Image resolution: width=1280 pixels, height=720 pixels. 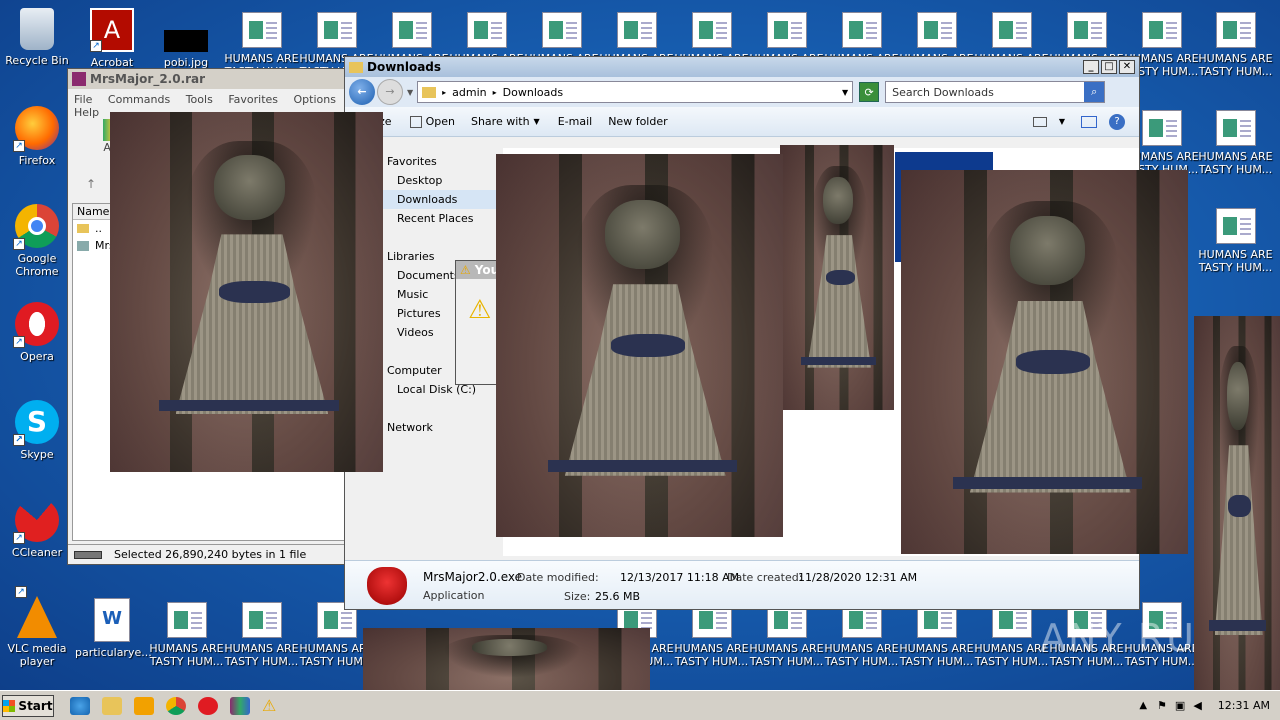 What do you see at coordinates (1180, 705) in the screenshot?
I see `network-icon: ▣` at bounding box center [1180, 705].